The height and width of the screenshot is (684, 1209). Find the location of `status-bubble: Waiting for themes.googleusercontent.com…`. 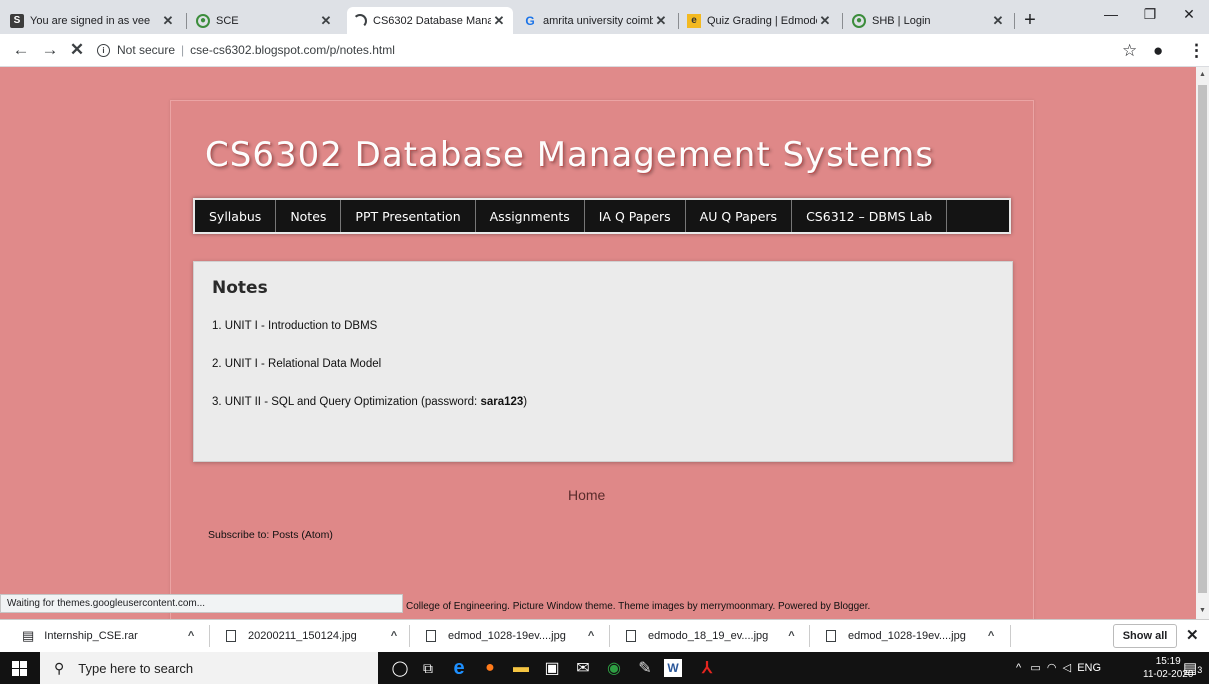

status-bubble: Waiting for themes.googleusercontent.com… is located at coordinates (201, 603).